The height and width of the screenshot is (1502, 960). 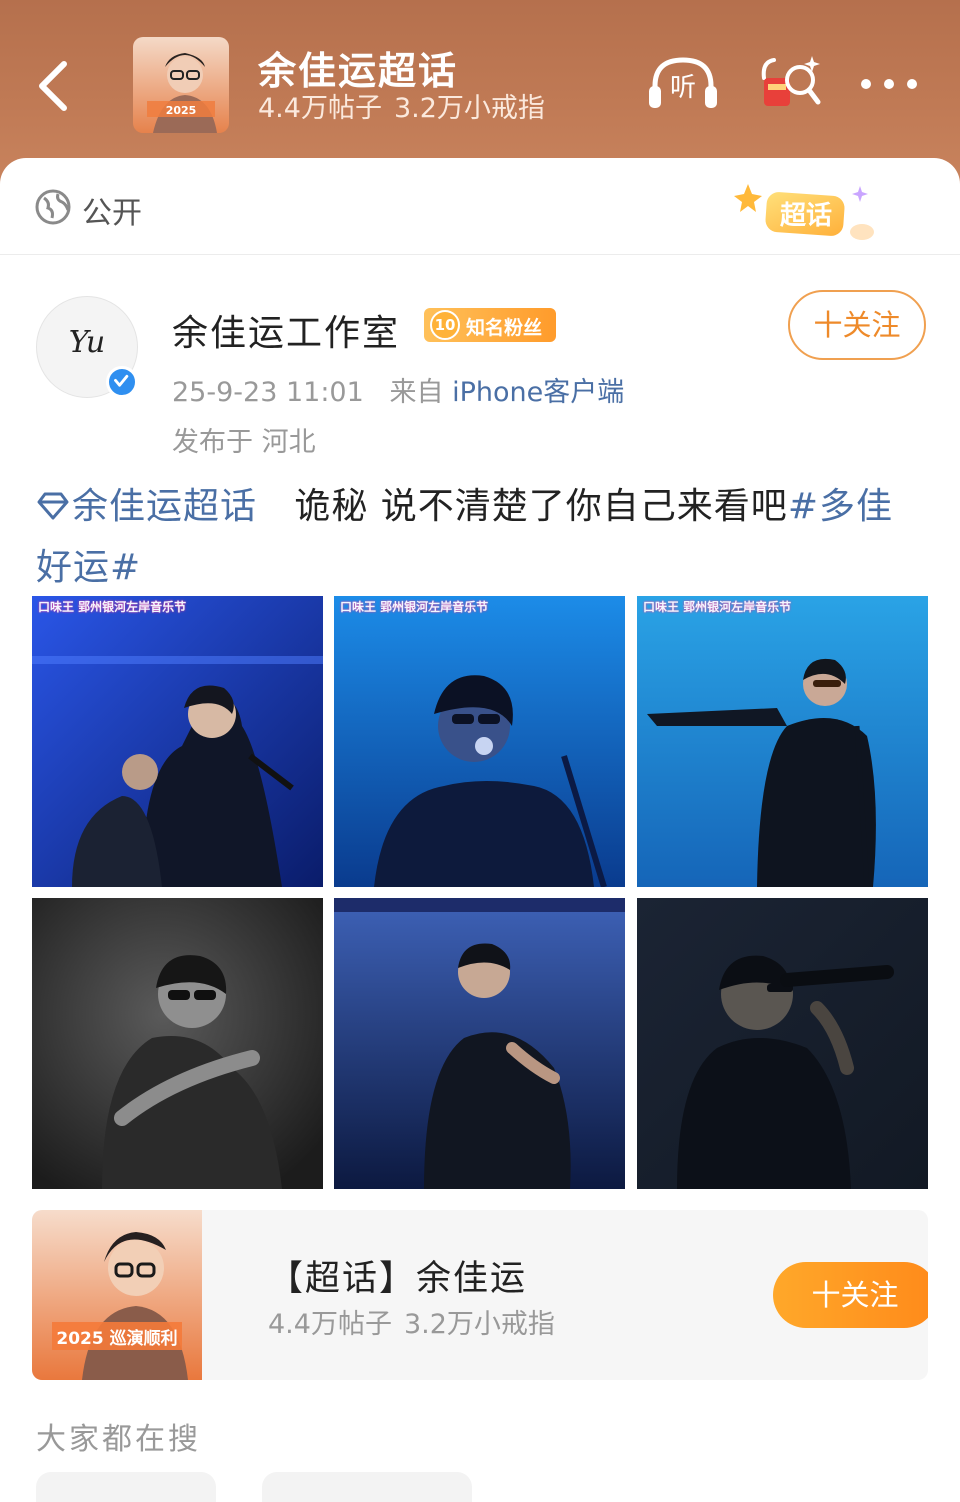 What do you see at coordinates (112, 213) in the screenshot?
I see `visibility-label: 公开` at bounding box center [112, 213].